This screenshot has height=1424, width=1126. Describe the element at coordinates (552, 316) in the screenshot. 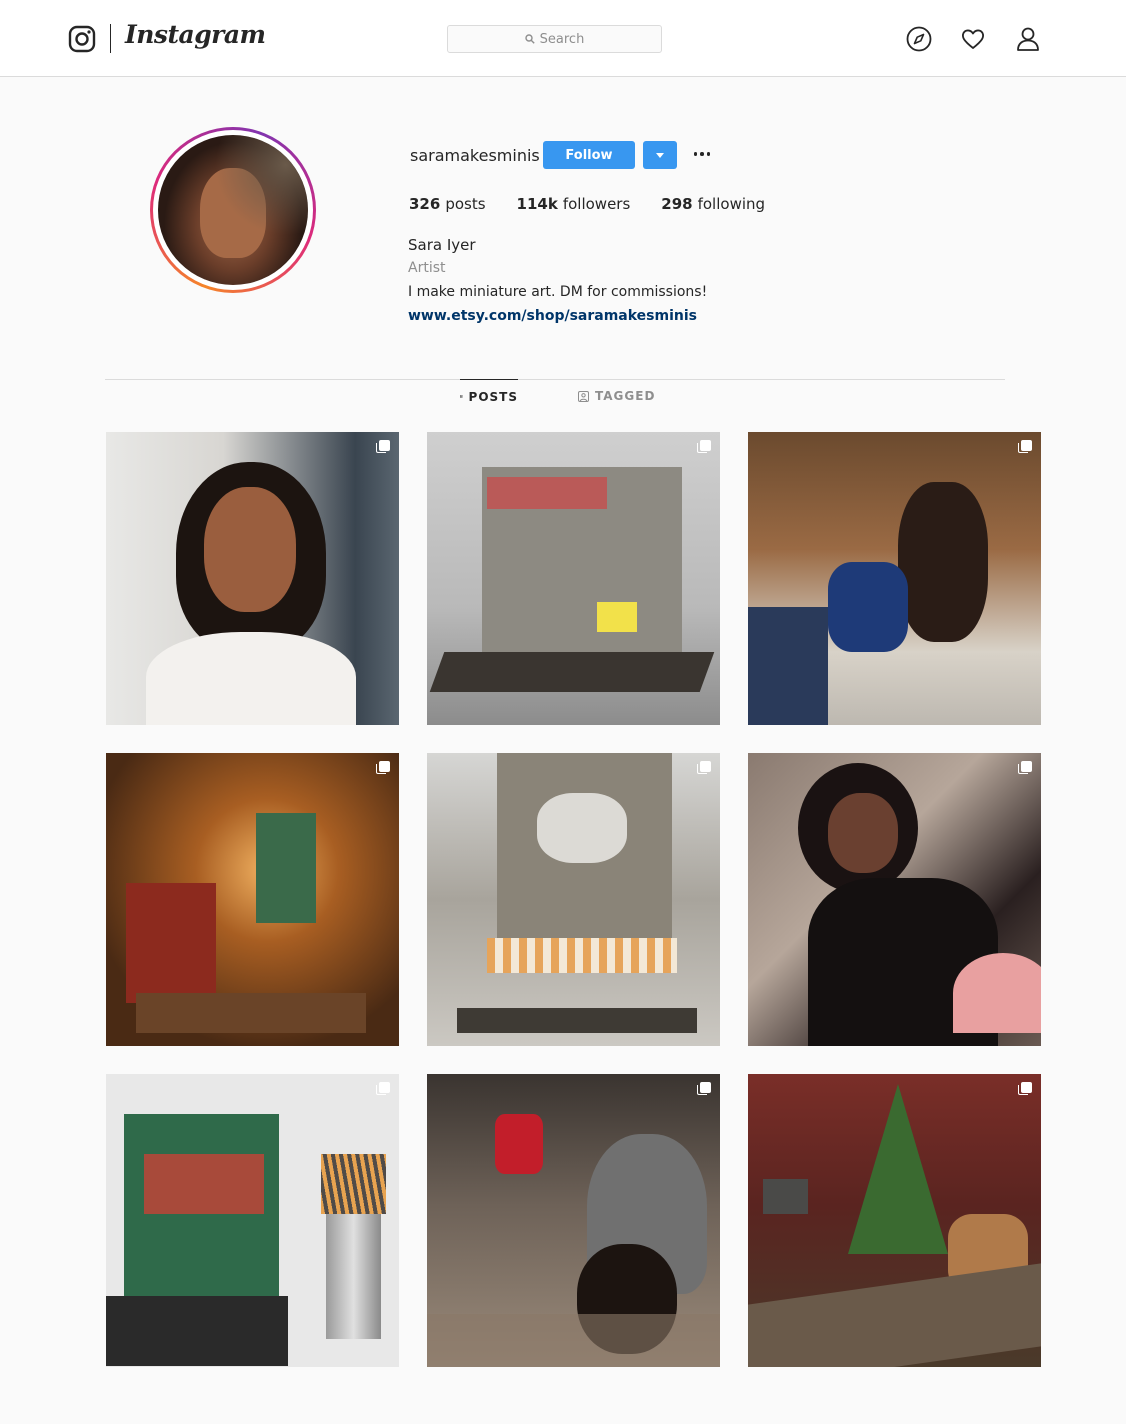

I see `profile-website-link: www.etsy.com/shop/saramakesminis` at that location.